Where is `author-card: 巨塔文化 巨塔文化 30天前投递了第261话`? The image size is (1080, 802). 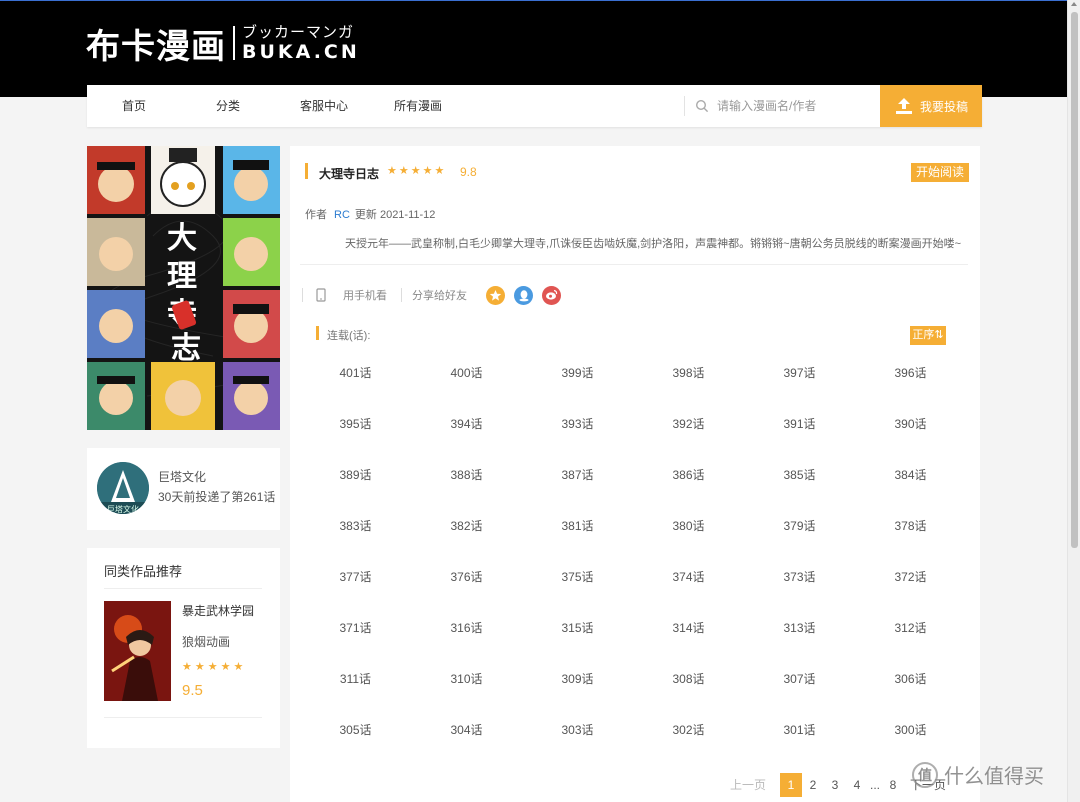
author-card: 巨塔文化 巨塔文化 30天前投递了第261话 is located at coordinates (183, 489).